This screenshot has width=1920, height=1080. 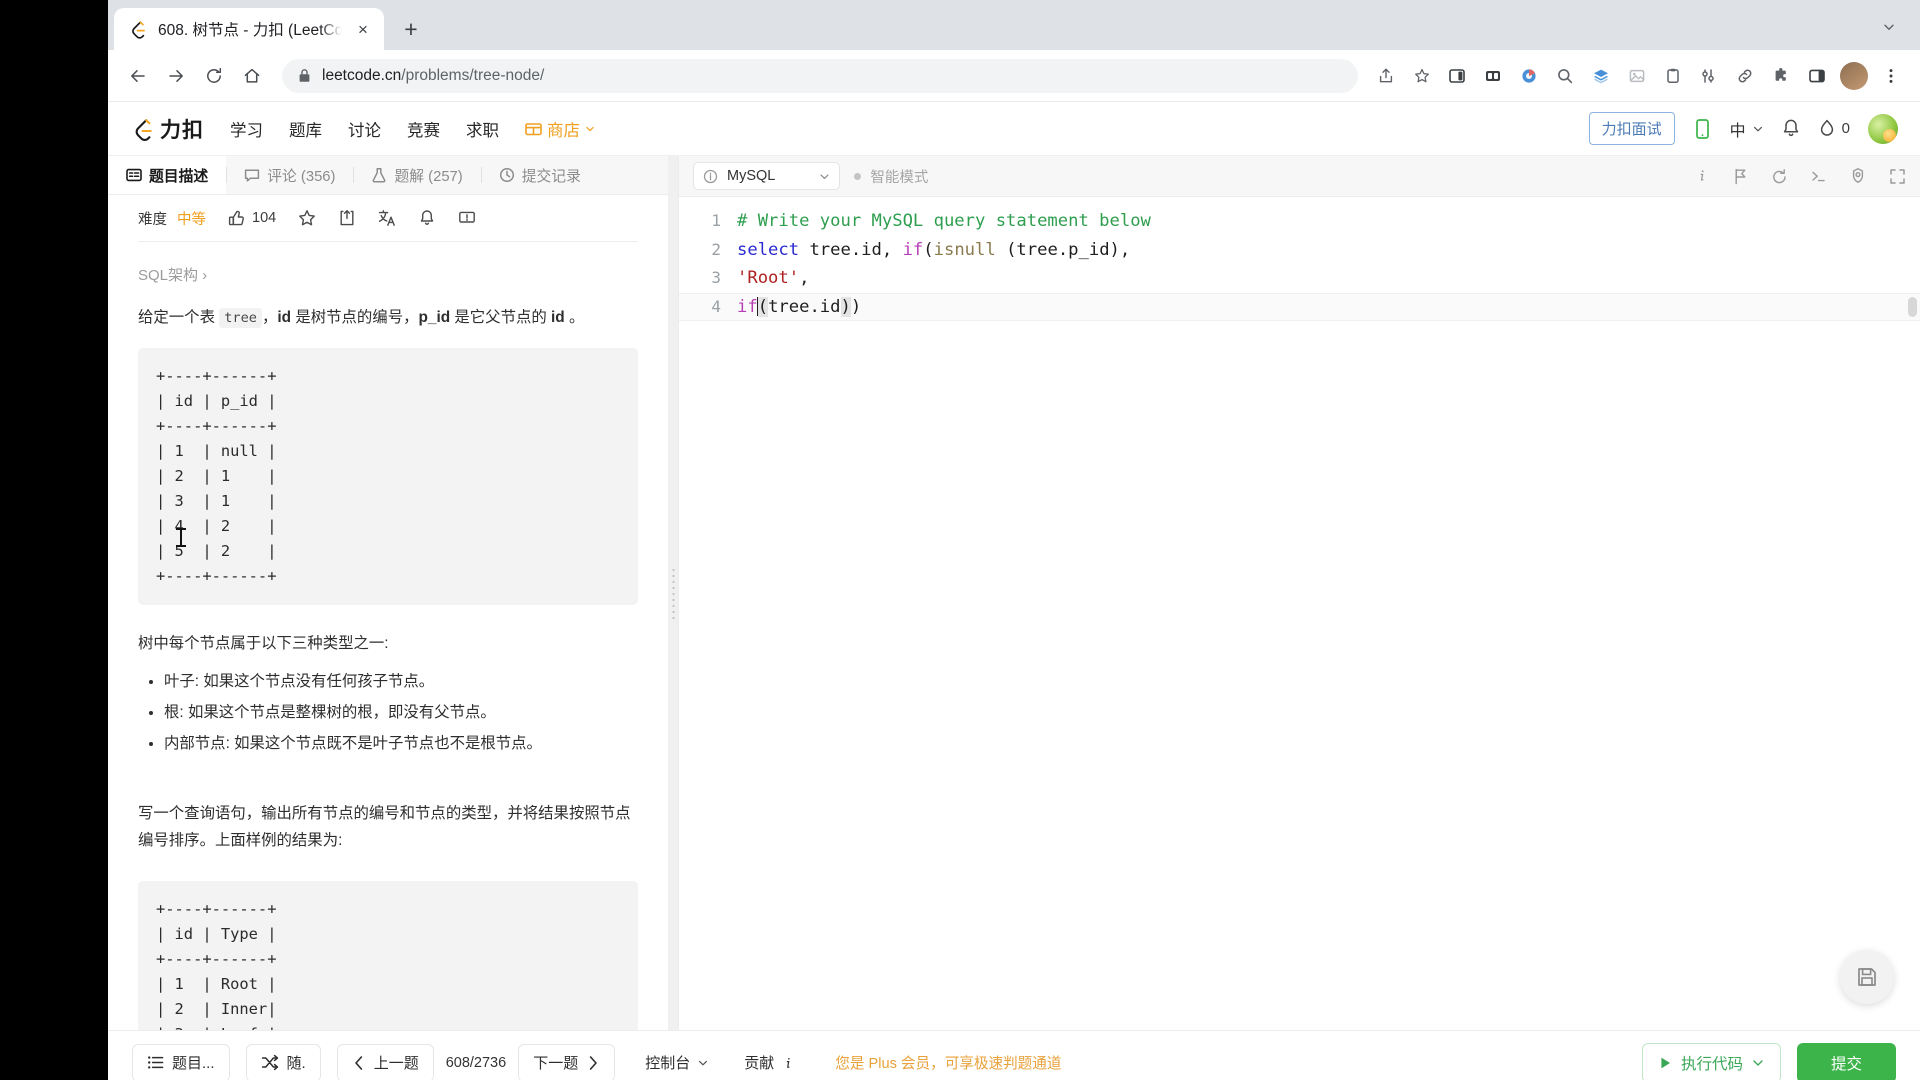 What do you see at coordinates (1818, 176) in the screenshot?
I see `terminal-icon` at bounding box center [1818, 176].